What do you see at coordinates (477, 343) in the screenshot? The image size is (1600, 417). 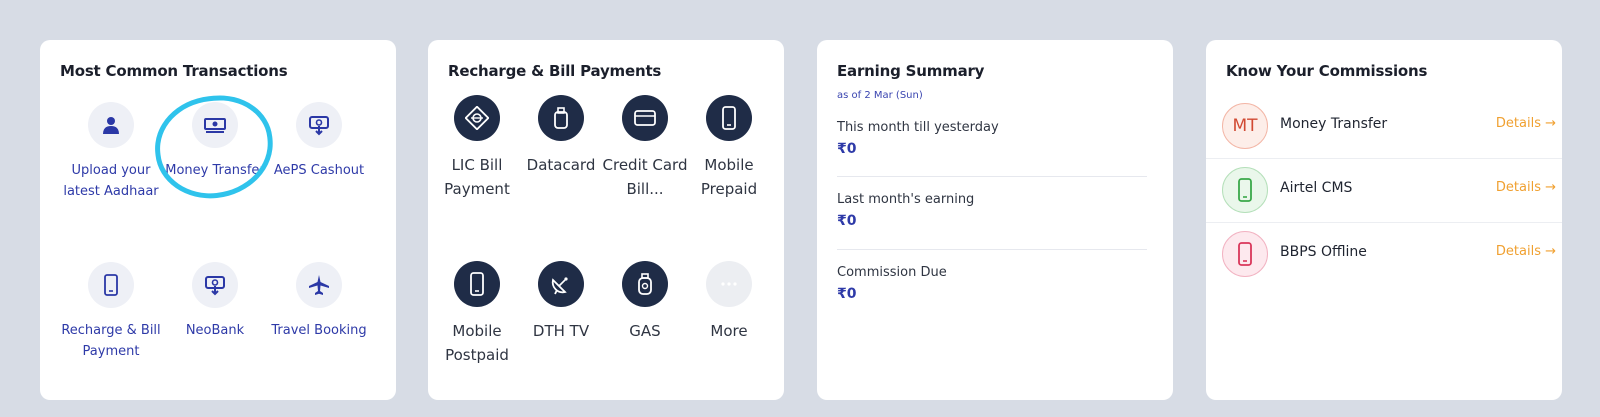 I see `mobile-postpaid-label: Mobile Postpaid` at bounding box center [477, 343].